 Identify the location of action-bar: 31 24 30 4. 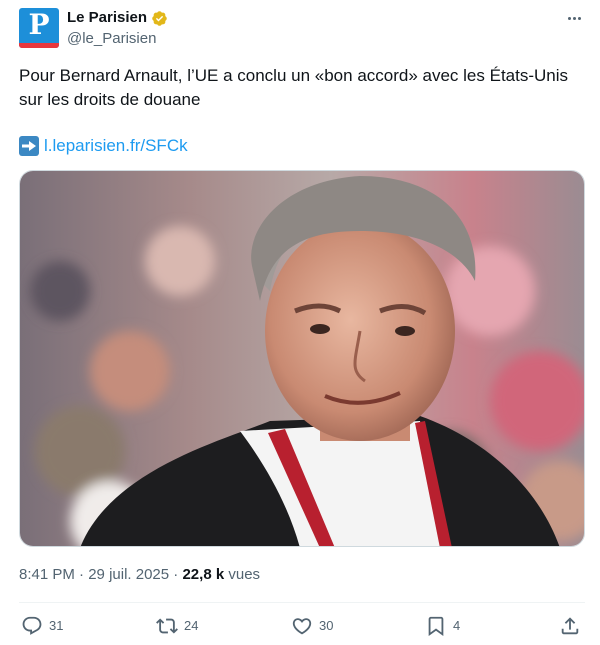
(302, 626).